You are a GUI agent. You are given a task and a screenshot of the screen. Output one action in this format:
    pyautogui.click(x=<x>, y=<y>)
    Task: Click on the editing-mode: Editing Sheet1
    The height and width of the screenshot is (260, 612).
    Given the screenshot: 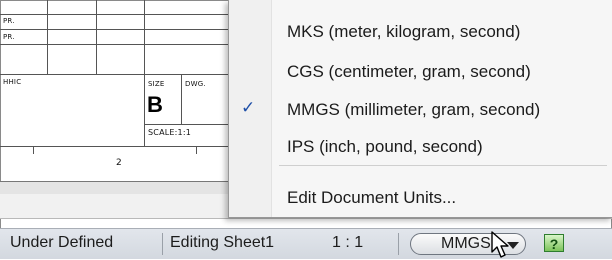 What is the action you would take?
    pyautogui.click(x=222, y=242)
    